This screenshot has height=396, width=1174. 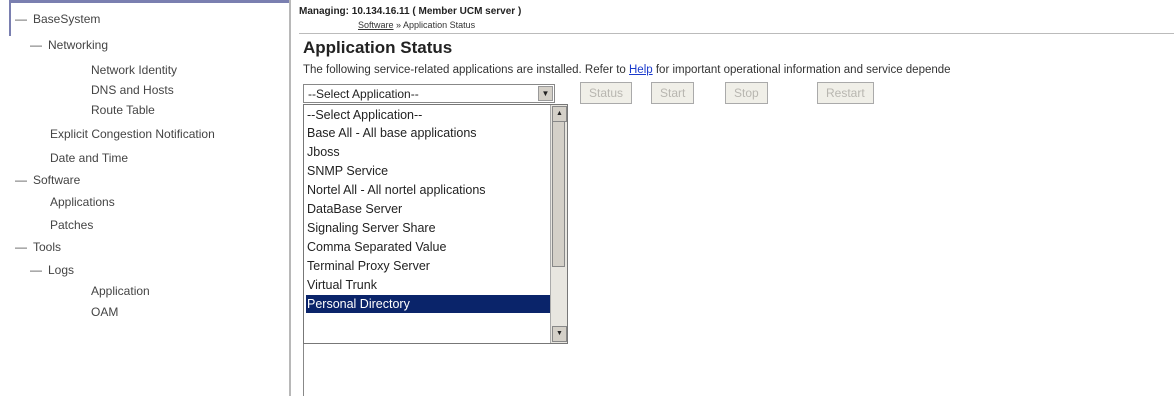 What do you see at coordinates (376, 25) in the screenshot?
I see `breadcrumb-software-link: Software` at bounding box center [376, 25].